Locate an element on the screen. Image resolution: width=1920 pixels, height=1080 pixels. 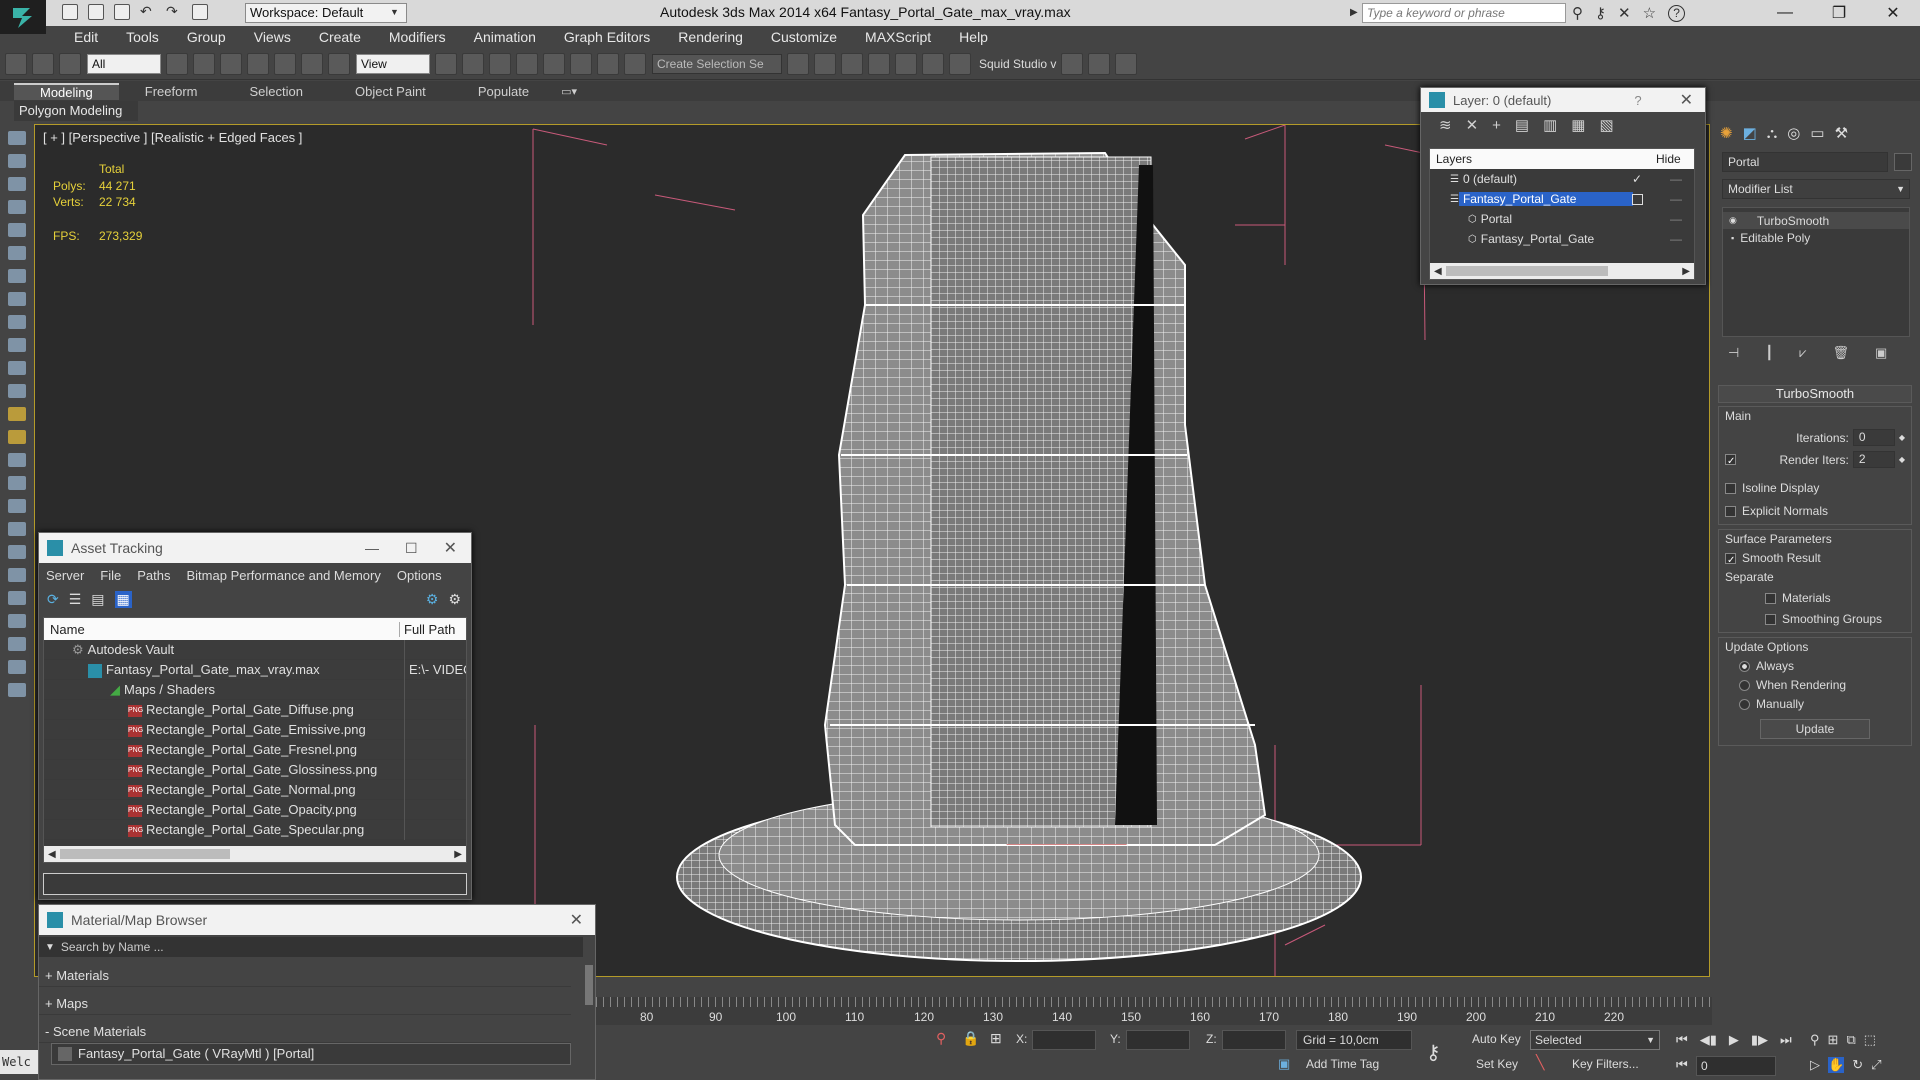
favorites-star-icon: ☆ is located at coordinates (1649, 13).